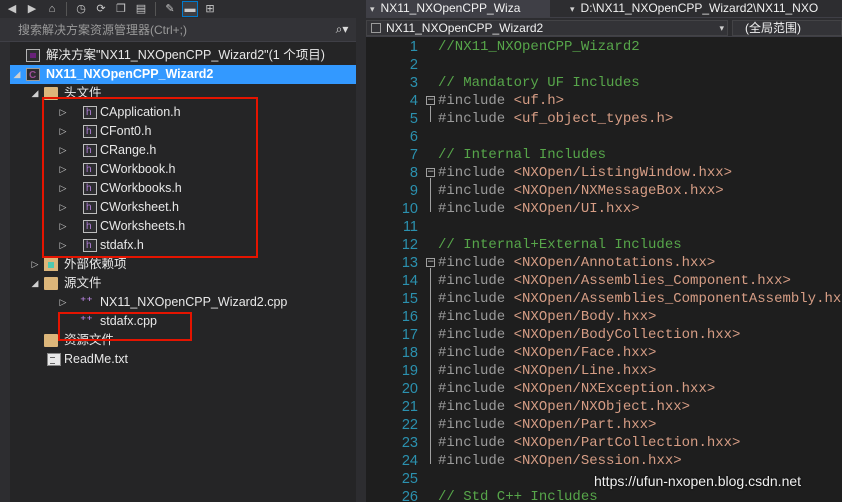 The image size is (842, 502). I want to click on copy-icon: ❐, so click(121, 9).